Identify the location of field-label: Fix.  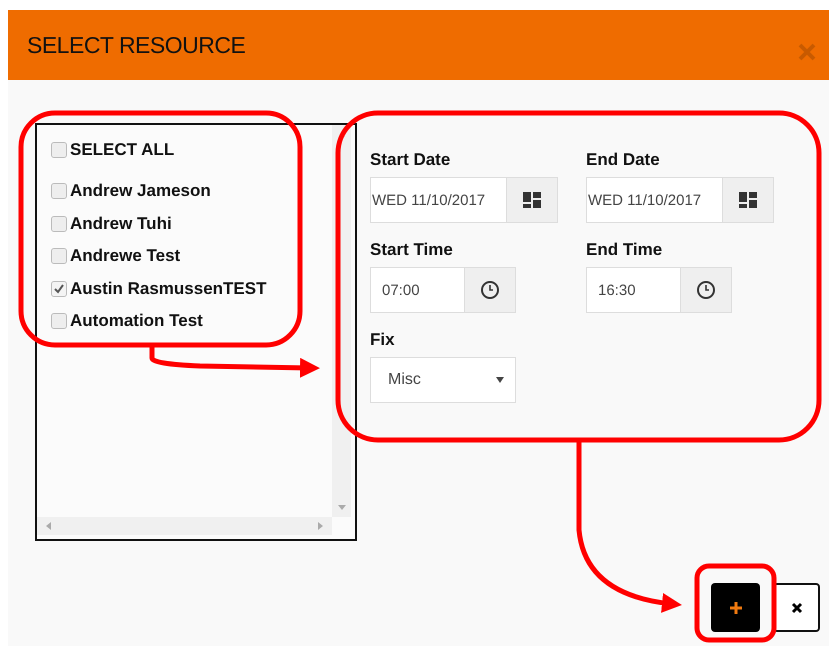
(383, 340).